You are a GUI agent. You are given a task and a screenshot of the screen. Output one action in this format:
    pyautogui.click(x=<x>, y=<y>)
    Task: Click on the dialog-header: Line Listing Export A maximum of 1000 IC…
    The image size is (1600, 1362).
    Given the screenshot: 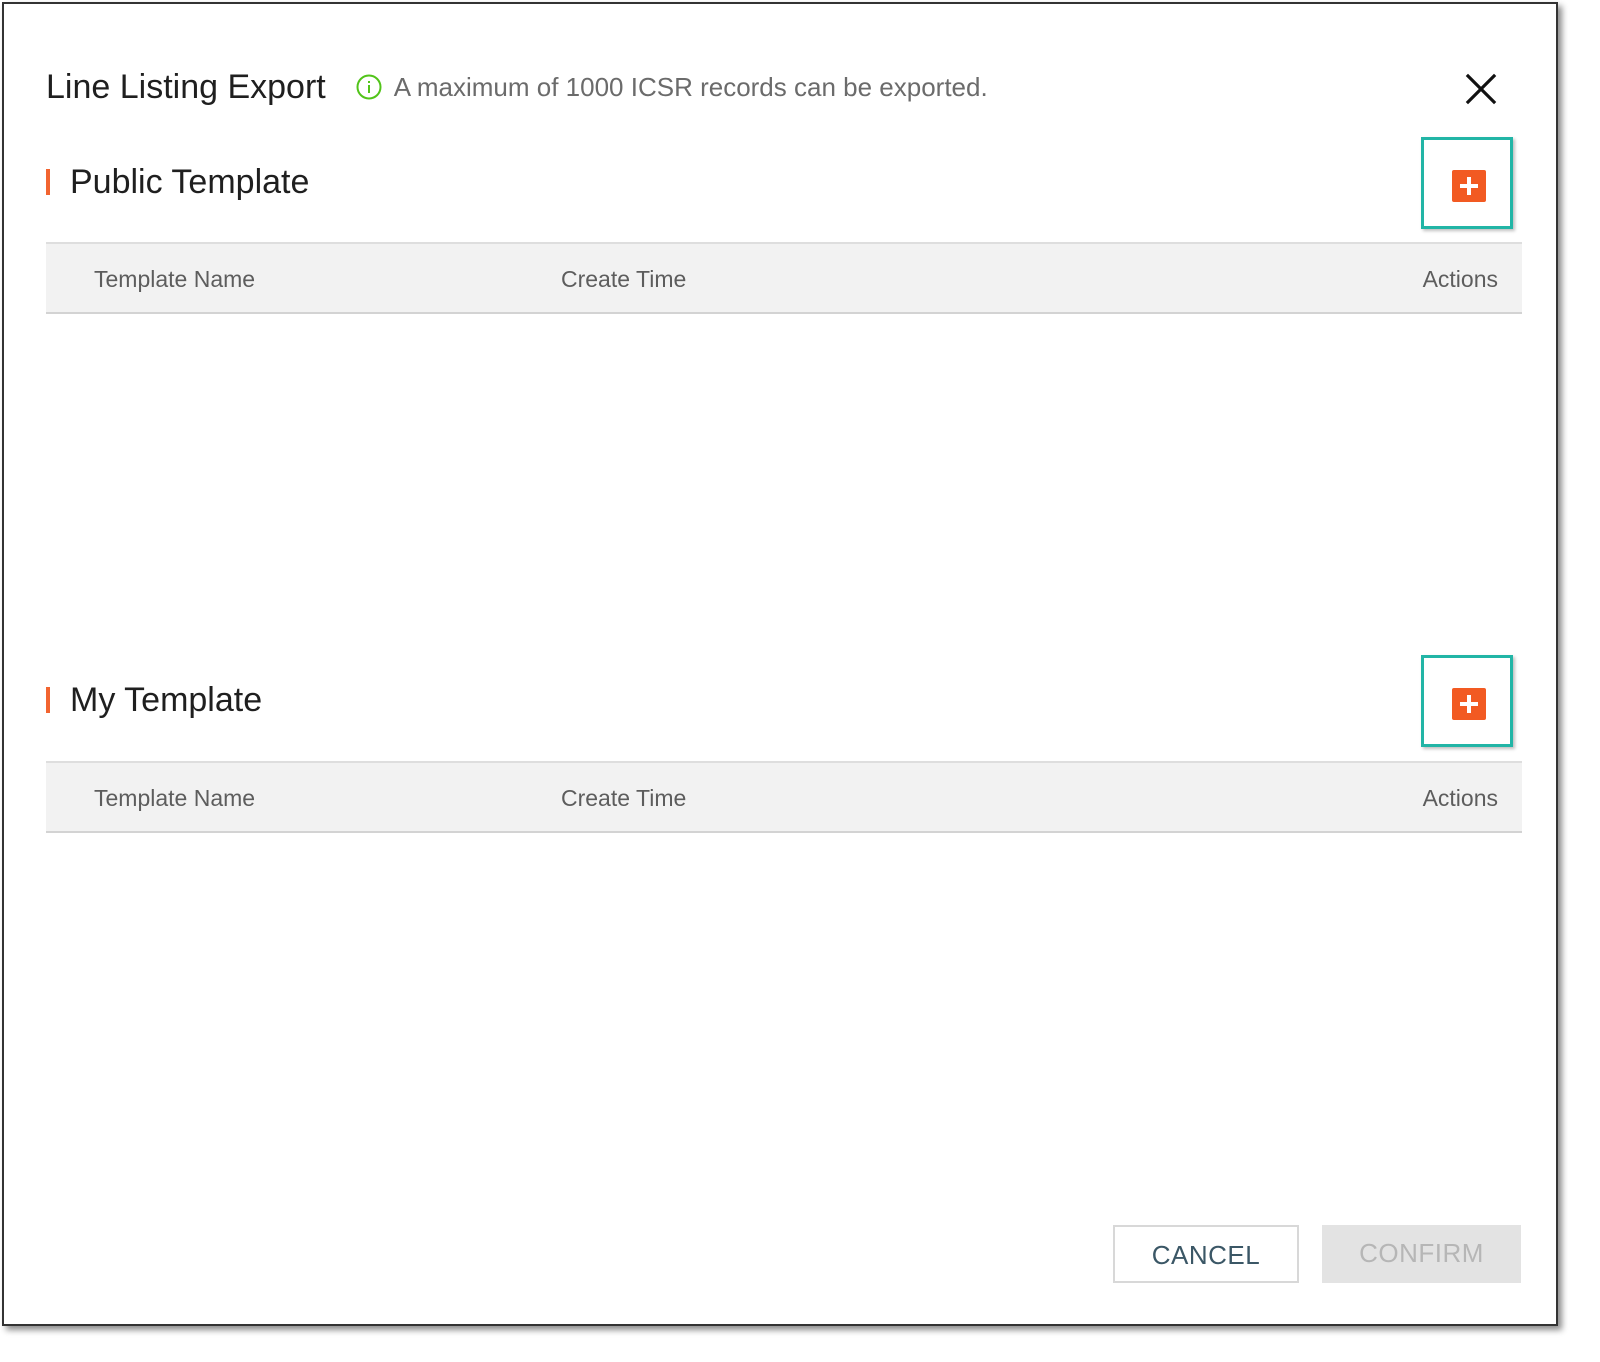 What is the action you would take?
    pyautogui.click(x=517, y=87)
    